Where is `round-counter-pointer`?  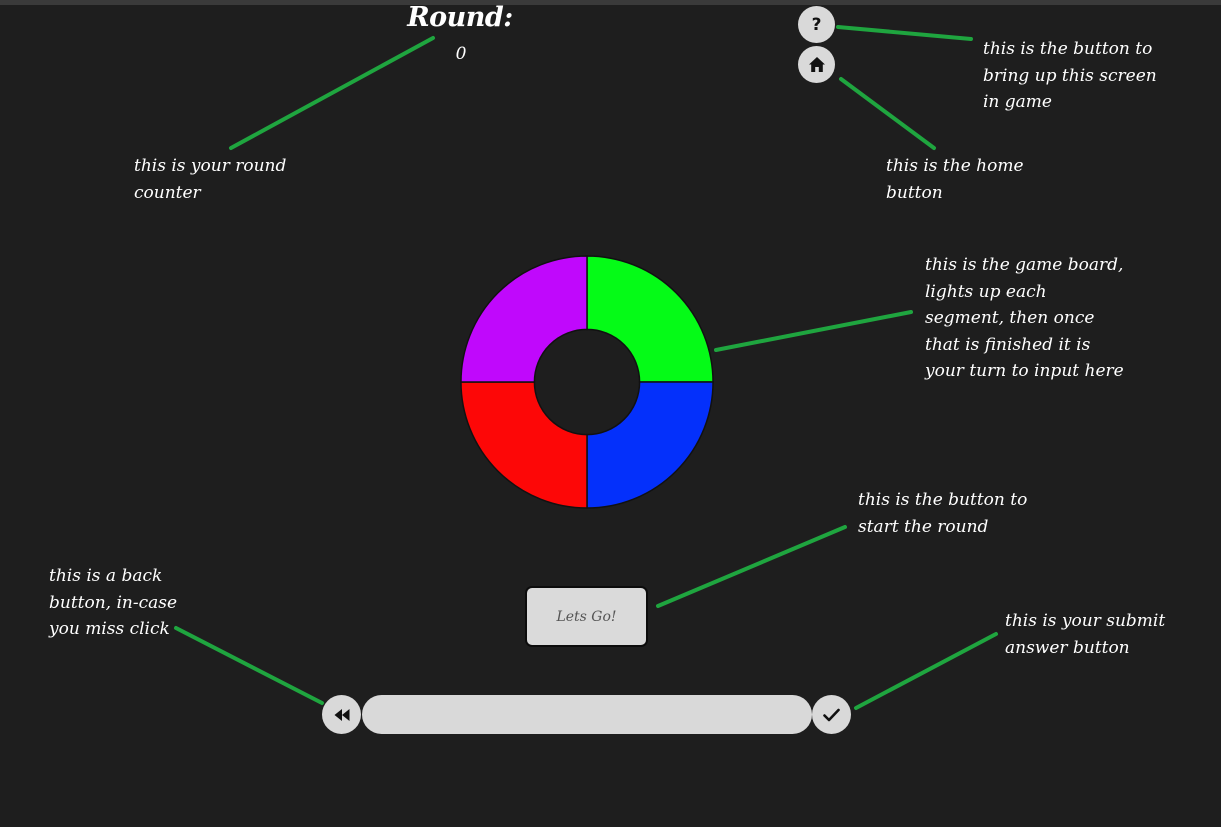 round-counter-pointer is located at coordinates (332, 93).